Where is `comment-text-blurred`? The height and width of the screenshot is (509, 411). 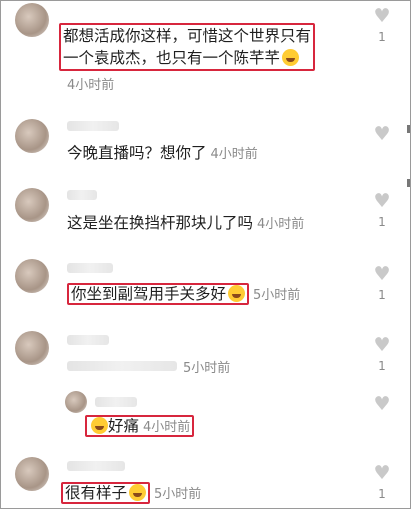
comment-text-blurred is located at coordinates (122, 366).